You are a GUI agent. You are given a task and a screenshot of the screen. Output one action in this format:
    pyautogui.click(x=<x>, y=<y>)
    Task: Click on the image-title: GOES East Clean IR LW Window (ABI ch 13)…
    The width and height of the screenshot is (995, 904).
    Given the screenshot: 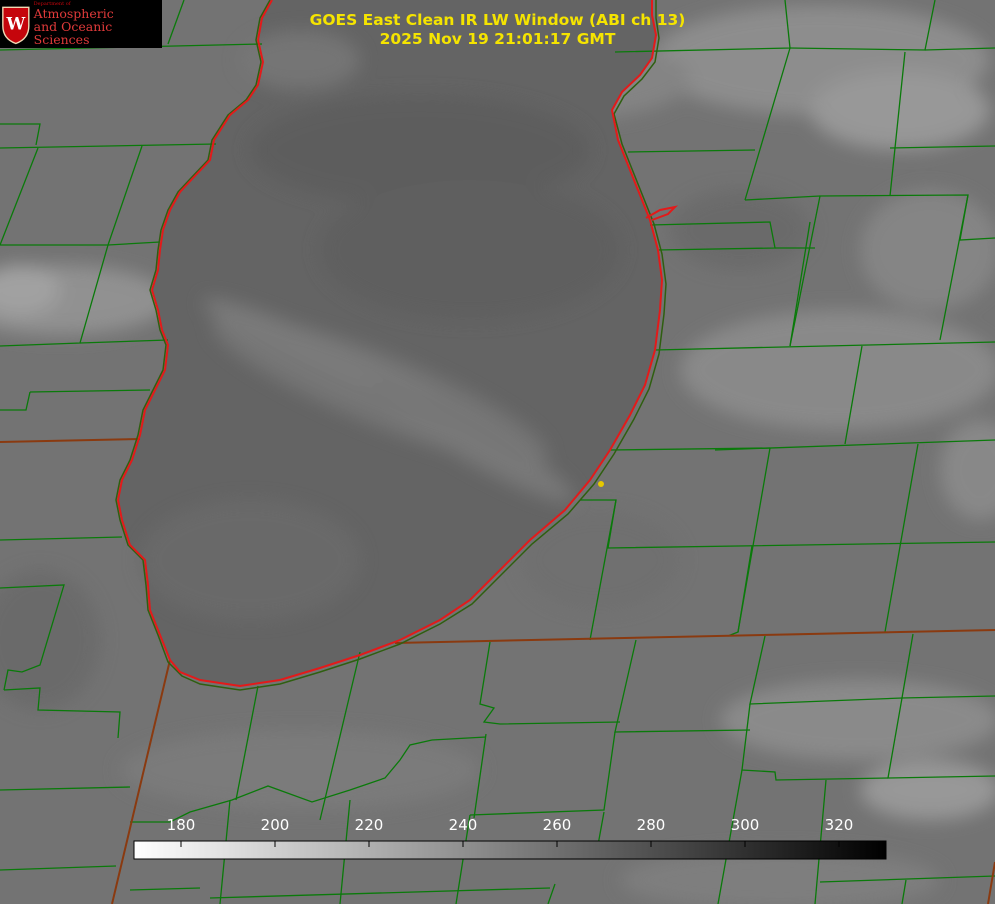 What is the action you would take?
    pyautogui.click(x=497, y=30)
    